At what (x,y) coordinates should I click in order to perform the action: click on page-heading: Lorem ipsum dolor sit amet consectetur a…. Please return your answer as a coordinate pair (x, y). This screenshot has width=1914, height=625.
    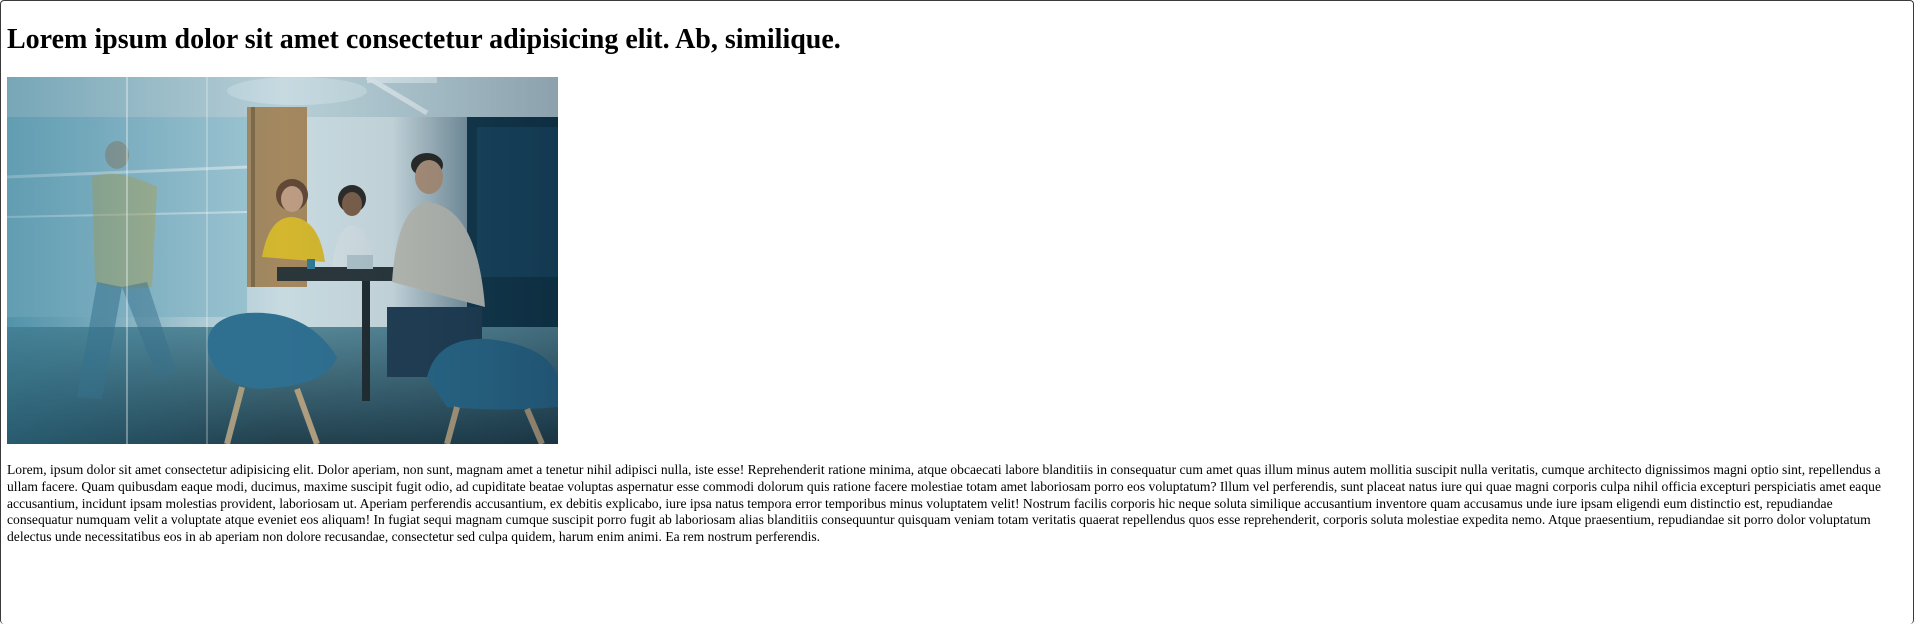
    Looking at the image, I should click on (424, 39).